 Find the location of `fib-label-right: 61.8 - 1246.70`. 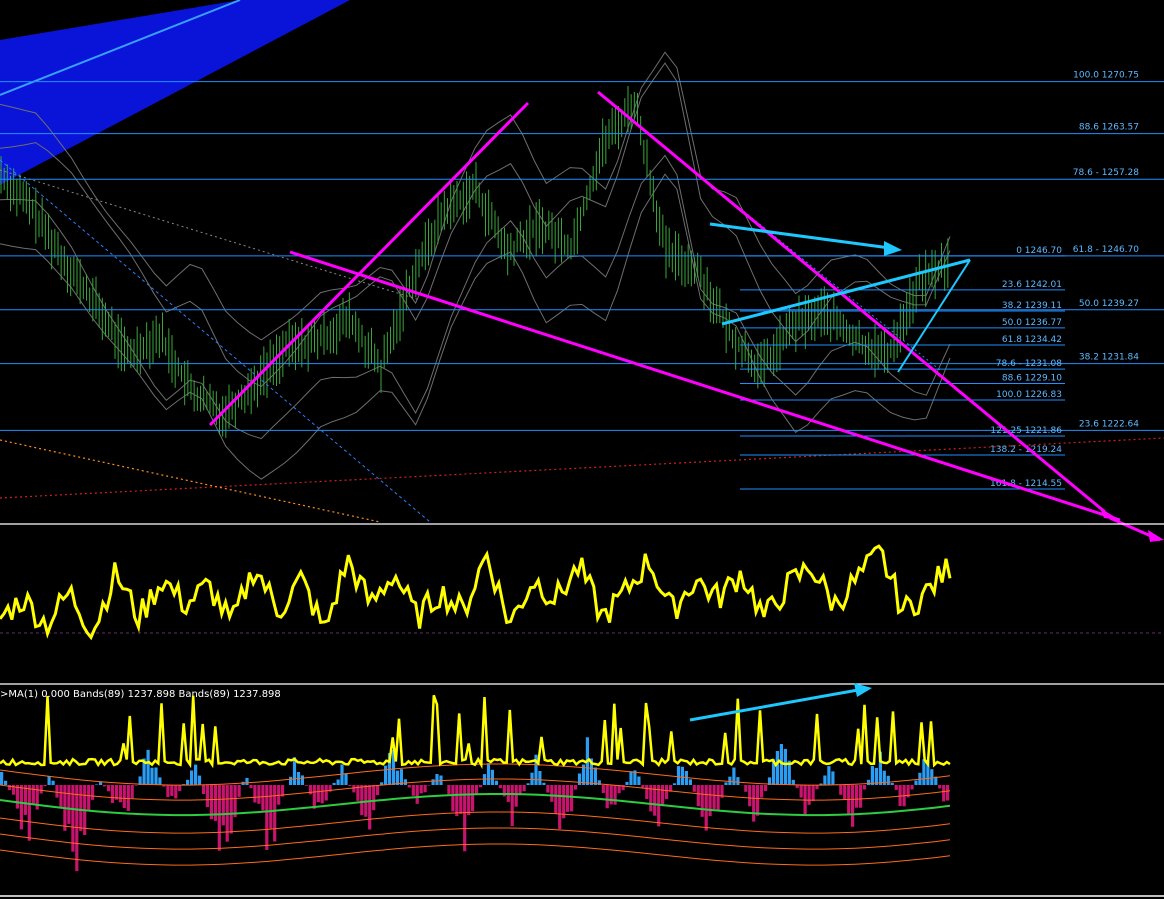

fib-label-right: 61.8 - 1246.70 is located at coordinates (1106, 250).